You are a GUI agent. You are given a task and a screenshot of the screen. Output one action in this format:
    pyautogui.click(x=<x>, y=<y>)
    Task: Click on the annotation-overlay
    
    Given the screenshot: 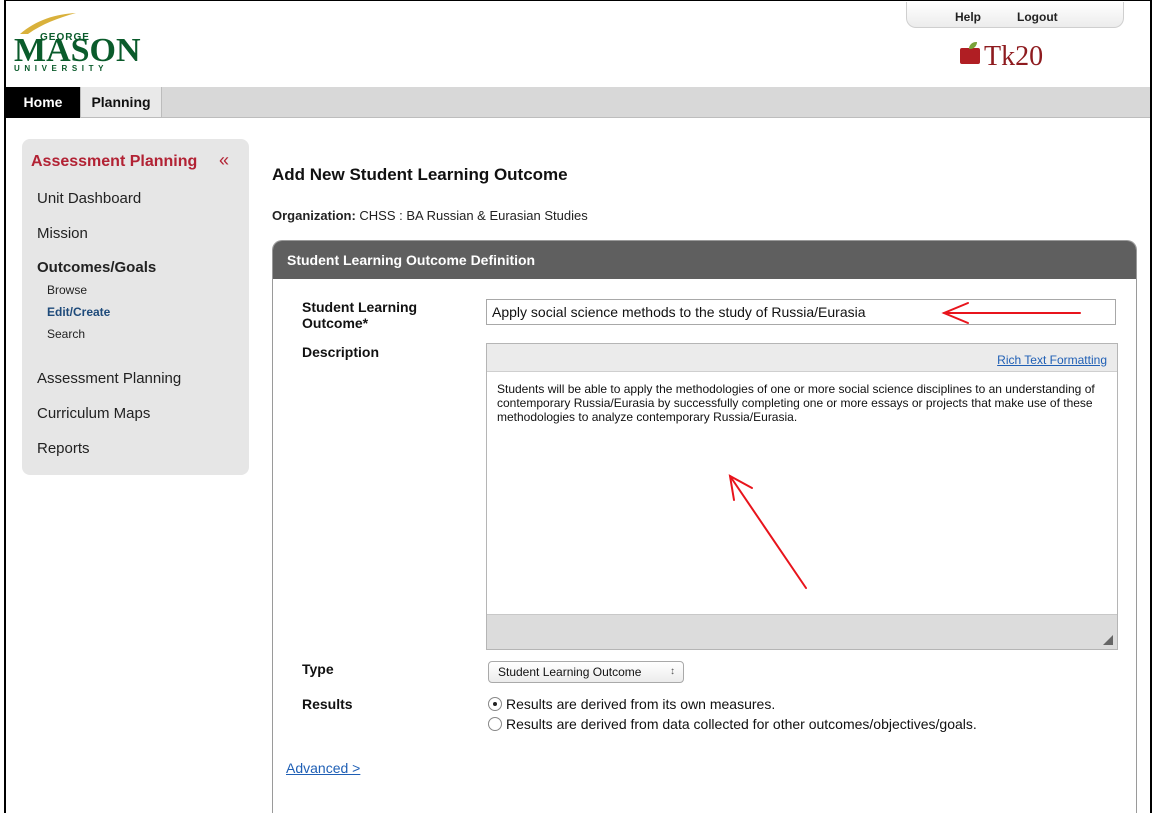 What is the action you would take?
    pyautogui.click(x=904, y=445)
    